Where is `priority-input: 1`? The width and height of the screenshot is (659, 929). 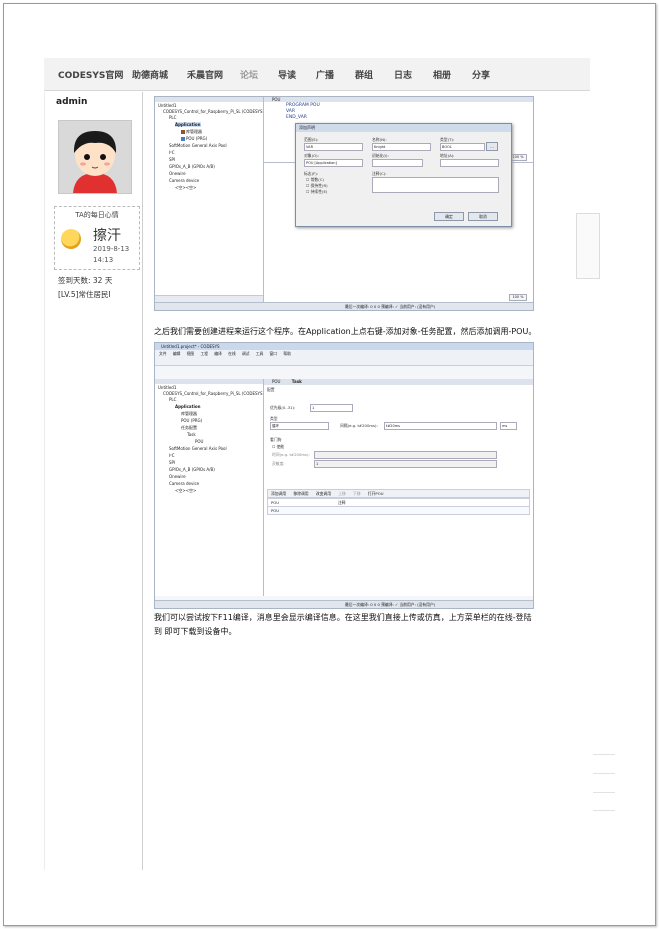 priority-input: 1 is located at coordinates (331, 408).